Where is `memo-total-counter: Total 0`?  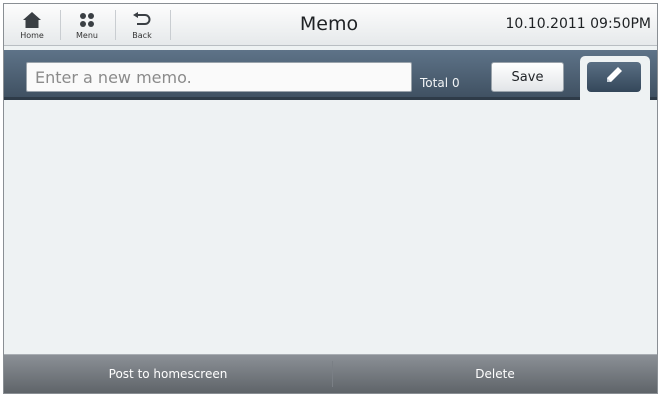
memo-total-counter: Total 0 is located at coordinates (440, 83).